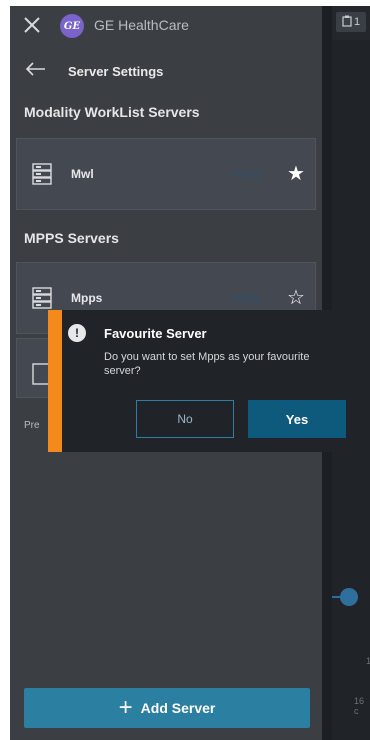 This screenshot has width=370, height=740. I want to click on add-server-label: Add Server, so click(178, 708).